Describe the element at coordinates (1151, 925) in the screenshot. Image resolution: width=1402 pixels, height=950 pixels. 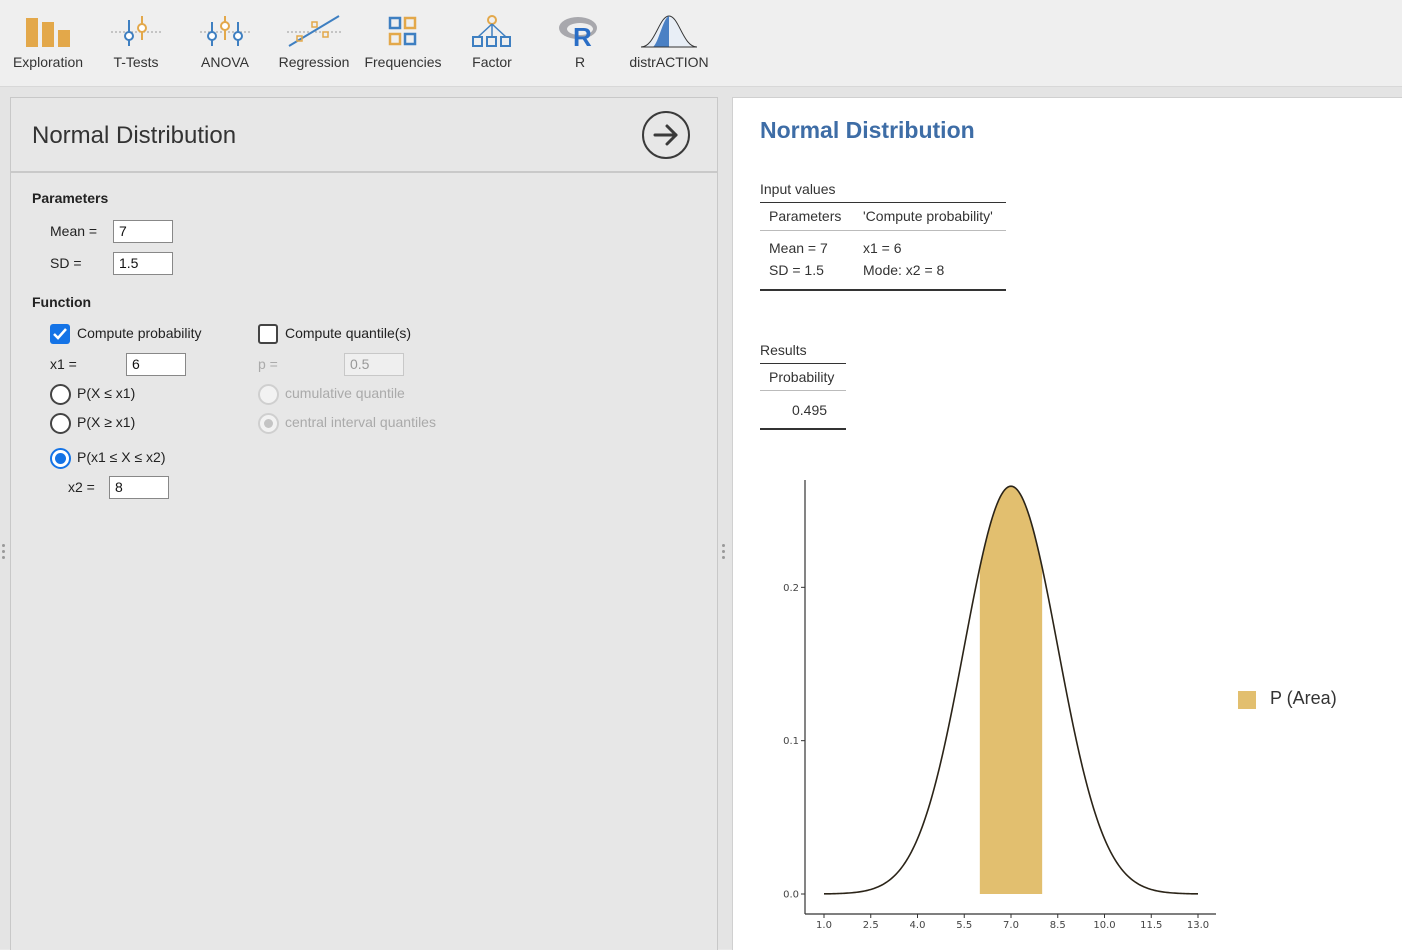
I see `x-tick-label: 11.5` at that location.